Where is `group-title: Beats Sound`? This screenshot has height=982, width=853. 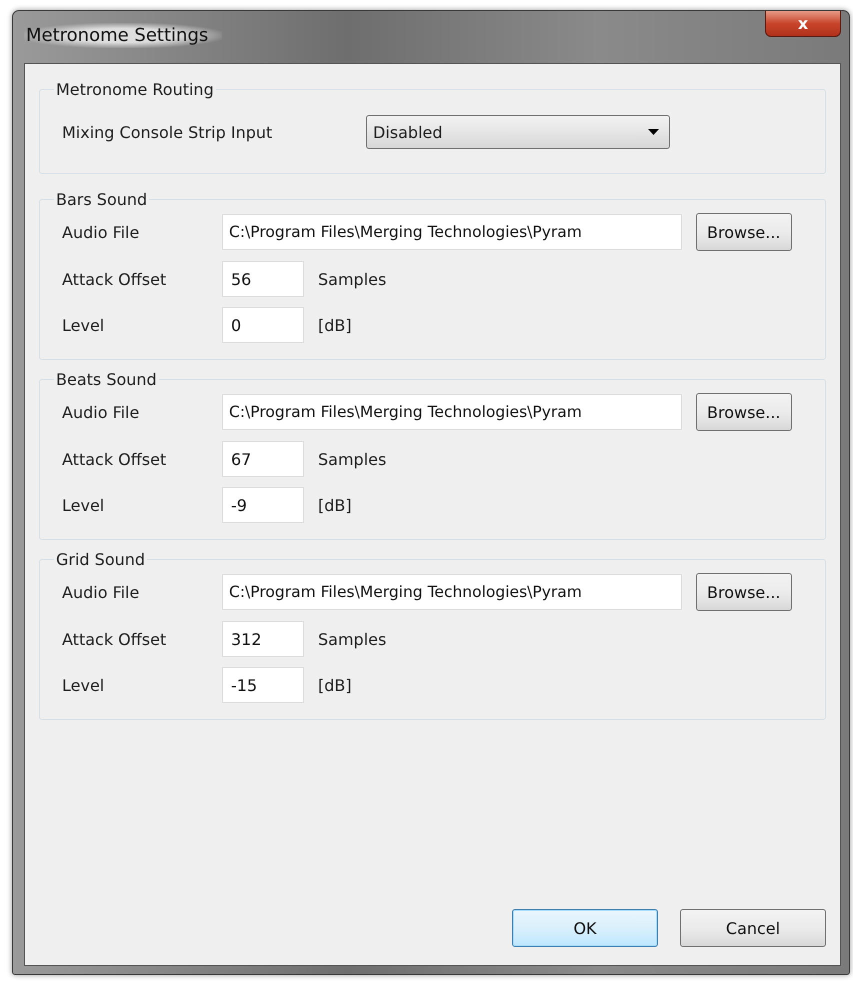 group-title: Beats Sound is located at coordinates (106, 379).